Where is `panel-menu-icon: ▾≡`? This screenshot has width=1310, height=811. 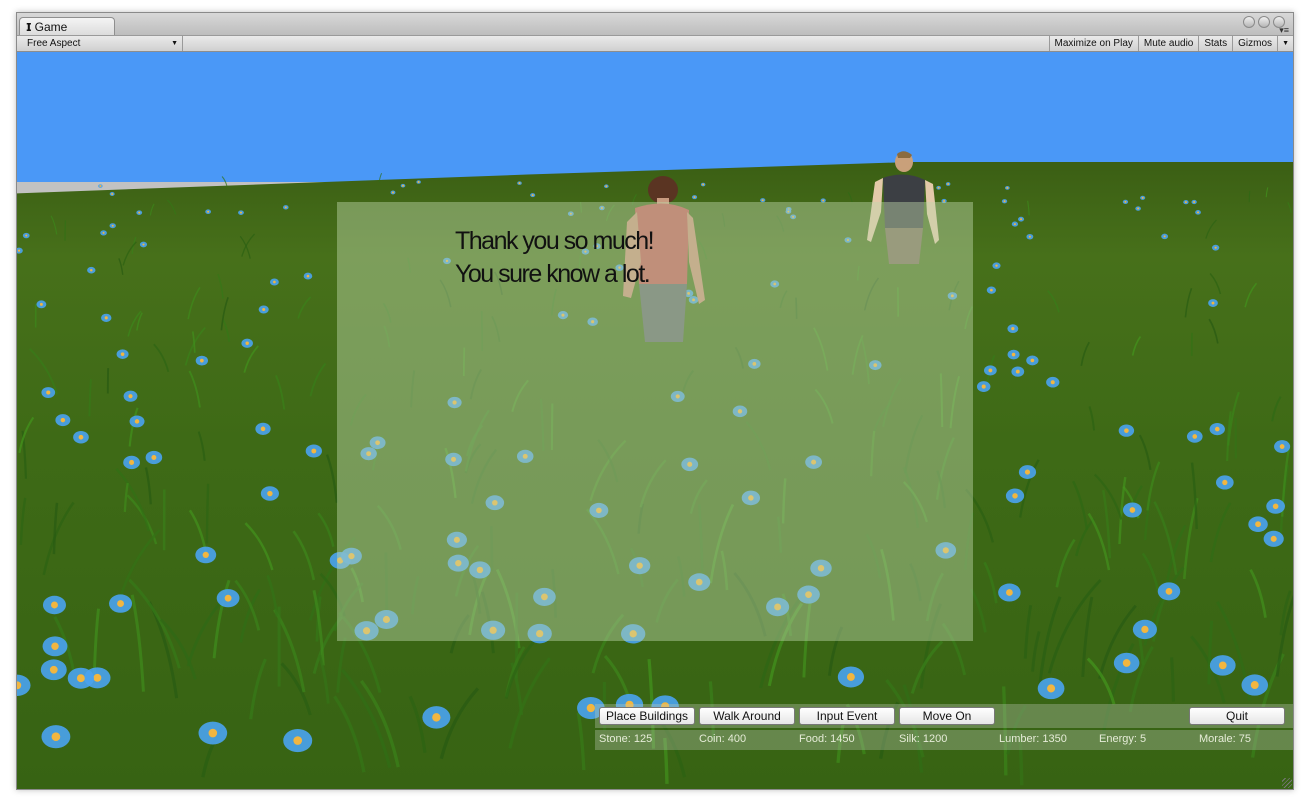
panel-menu-icon: ▾≡ is located at coordinates (1284, 30).